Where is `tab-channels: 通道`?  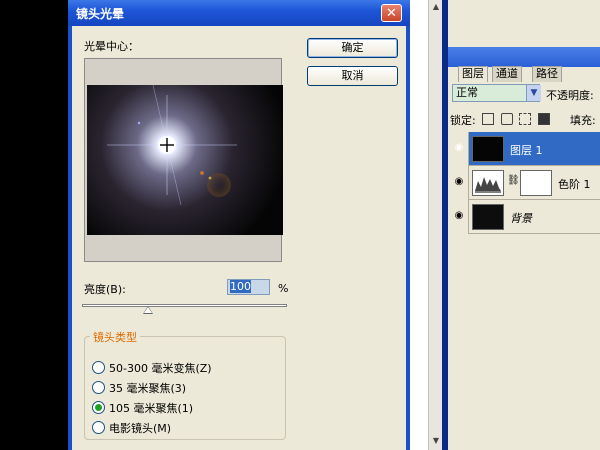 tab-channels: 通道 is located at coordinates (507, 74).